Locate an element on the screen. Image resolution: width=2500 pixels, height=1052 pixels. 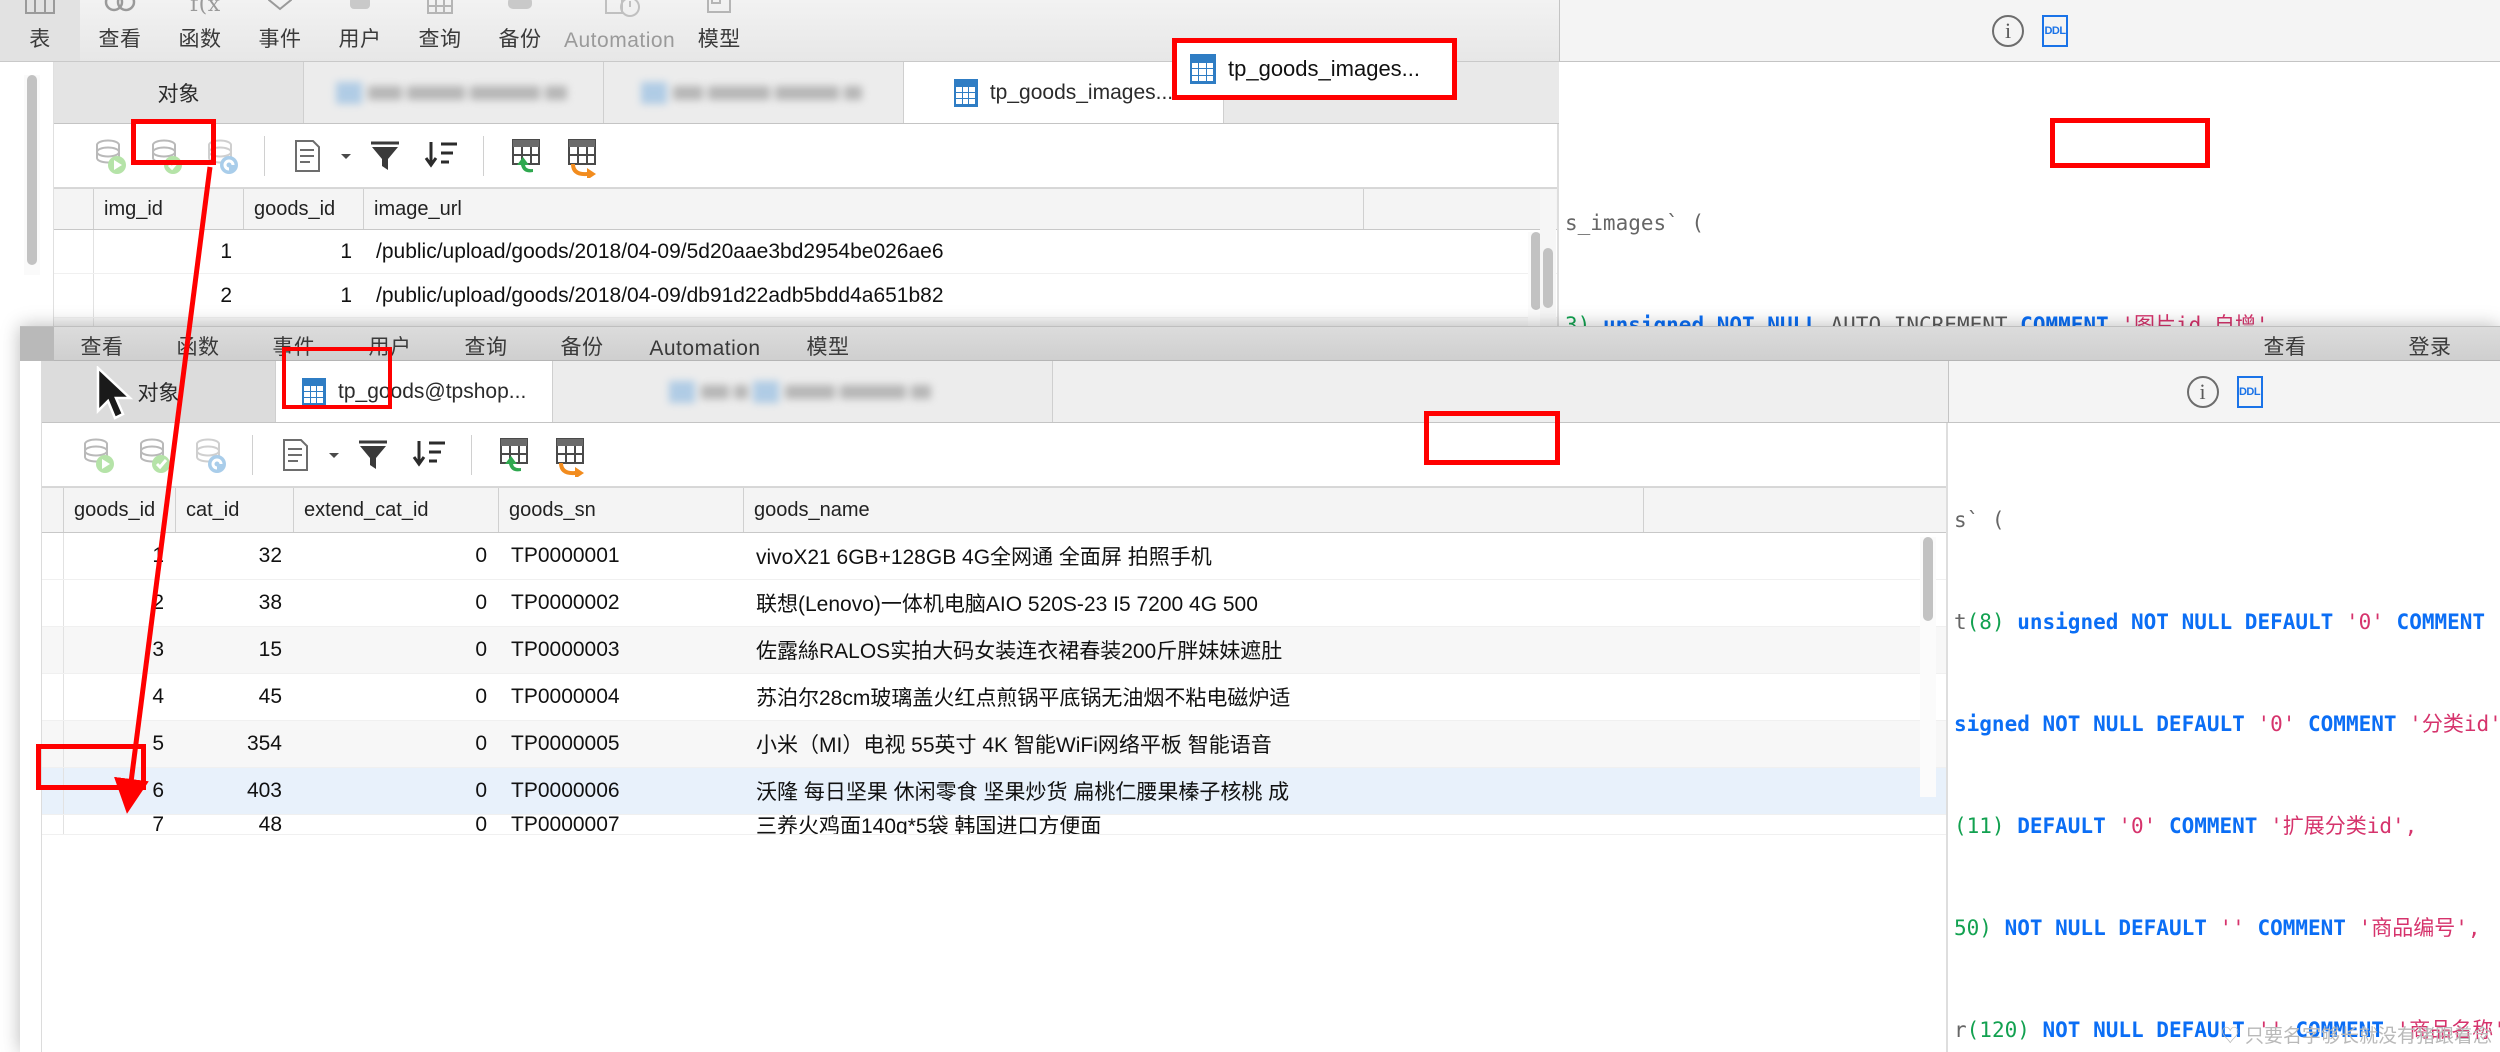
sidebar-scrollbar is located at coordinates (32, 175).